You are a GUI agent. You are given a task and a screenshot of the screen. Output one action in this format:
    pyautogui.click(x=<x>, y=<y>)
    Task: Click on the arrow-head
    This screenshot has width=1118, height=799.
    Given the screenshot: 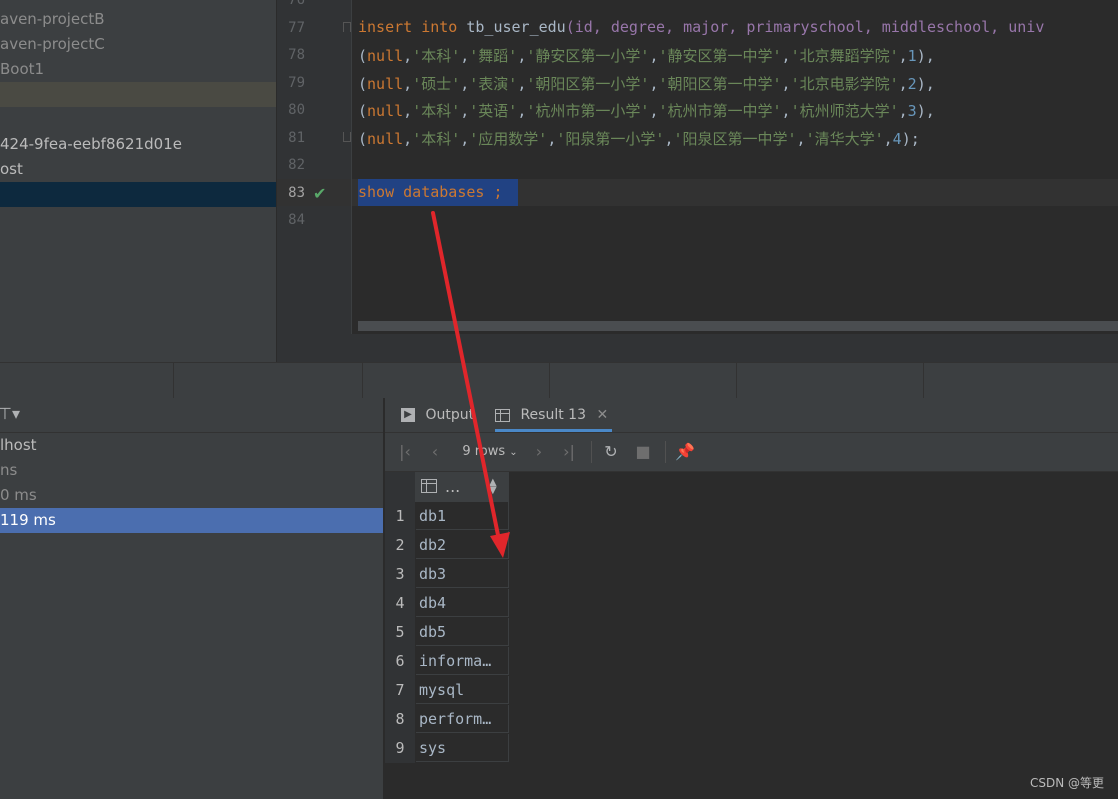 What is the action you would take?
    pyautogui.click(x=500, y=545)
    